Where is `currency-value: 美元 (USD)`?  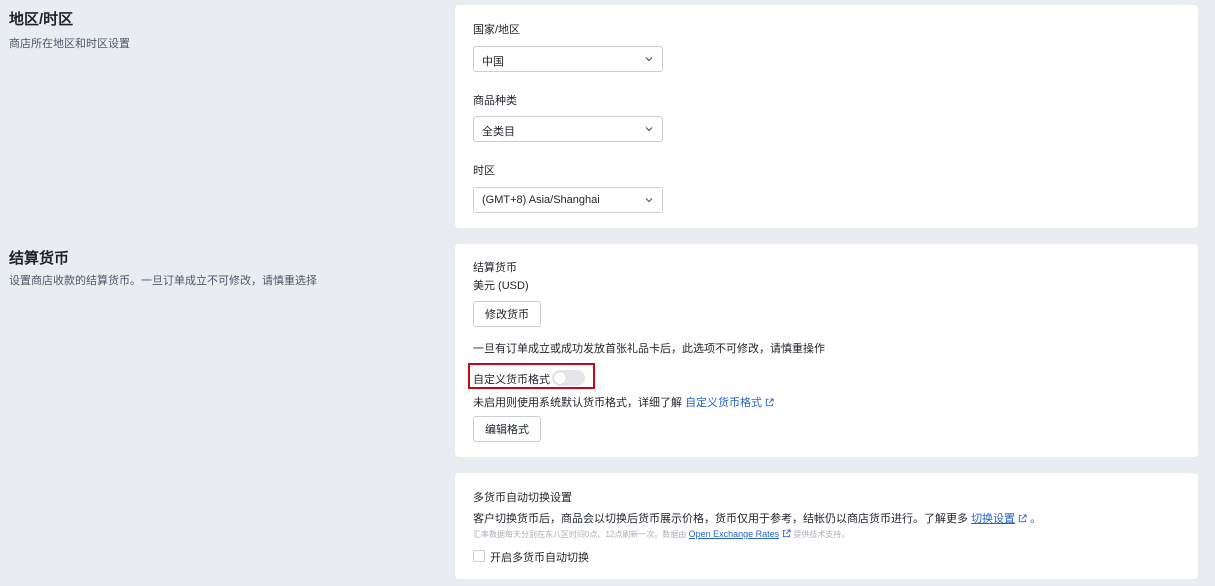
currency-value: 美元 (USD) is located at coordinates (501, 286).